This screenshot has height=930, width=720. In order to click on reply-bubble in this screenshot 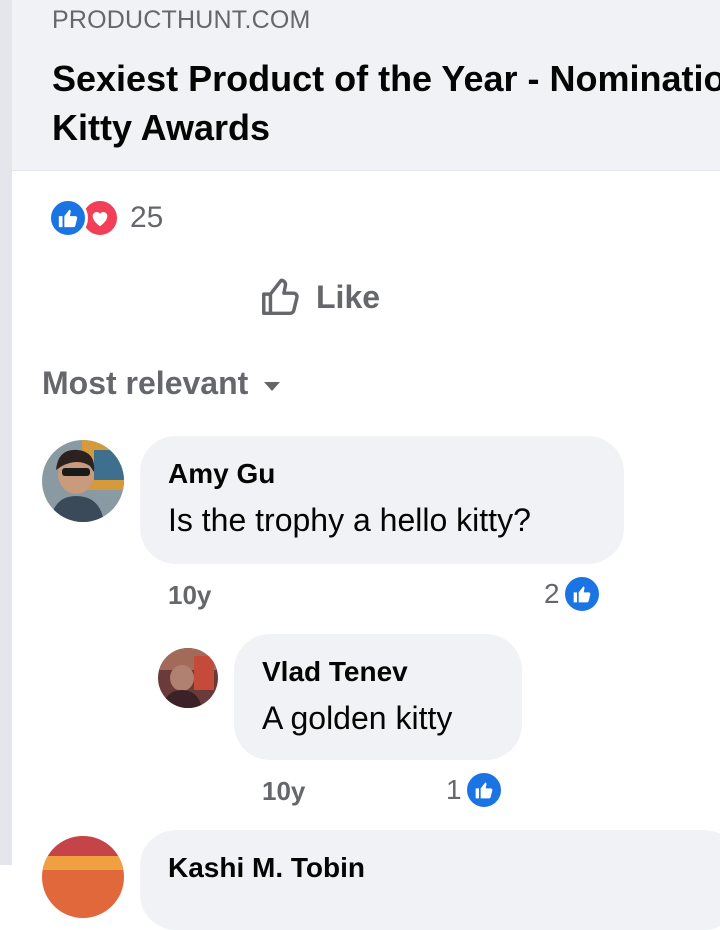, I will do `click(378, 697)`.